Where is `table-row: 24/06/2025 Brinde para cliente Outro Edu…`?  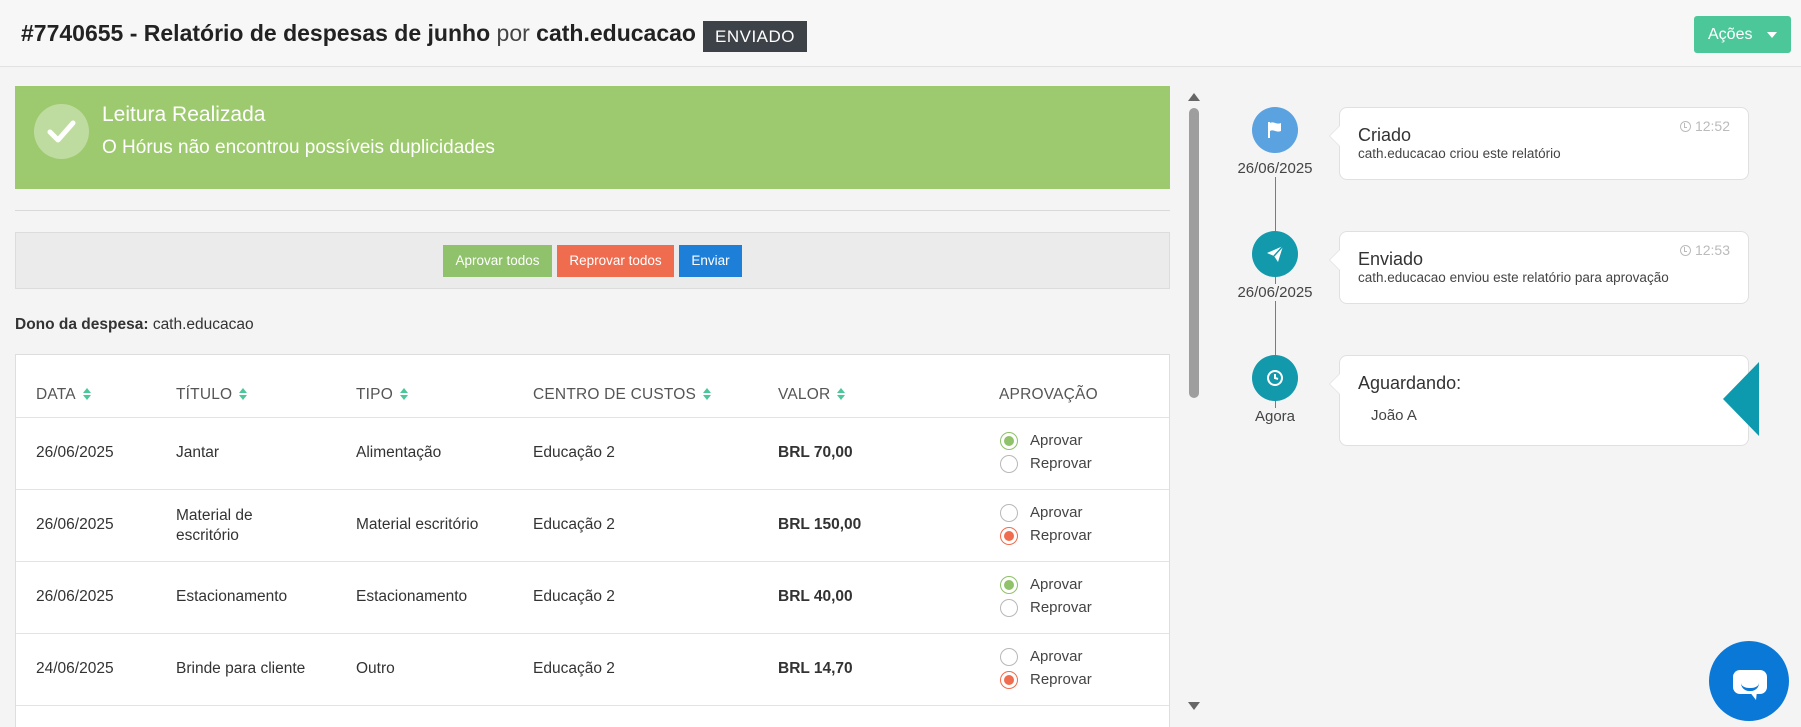
table-row: 24/06/2025 Brinde para cliente Outro Edu… is located at coordinates (592, 669).